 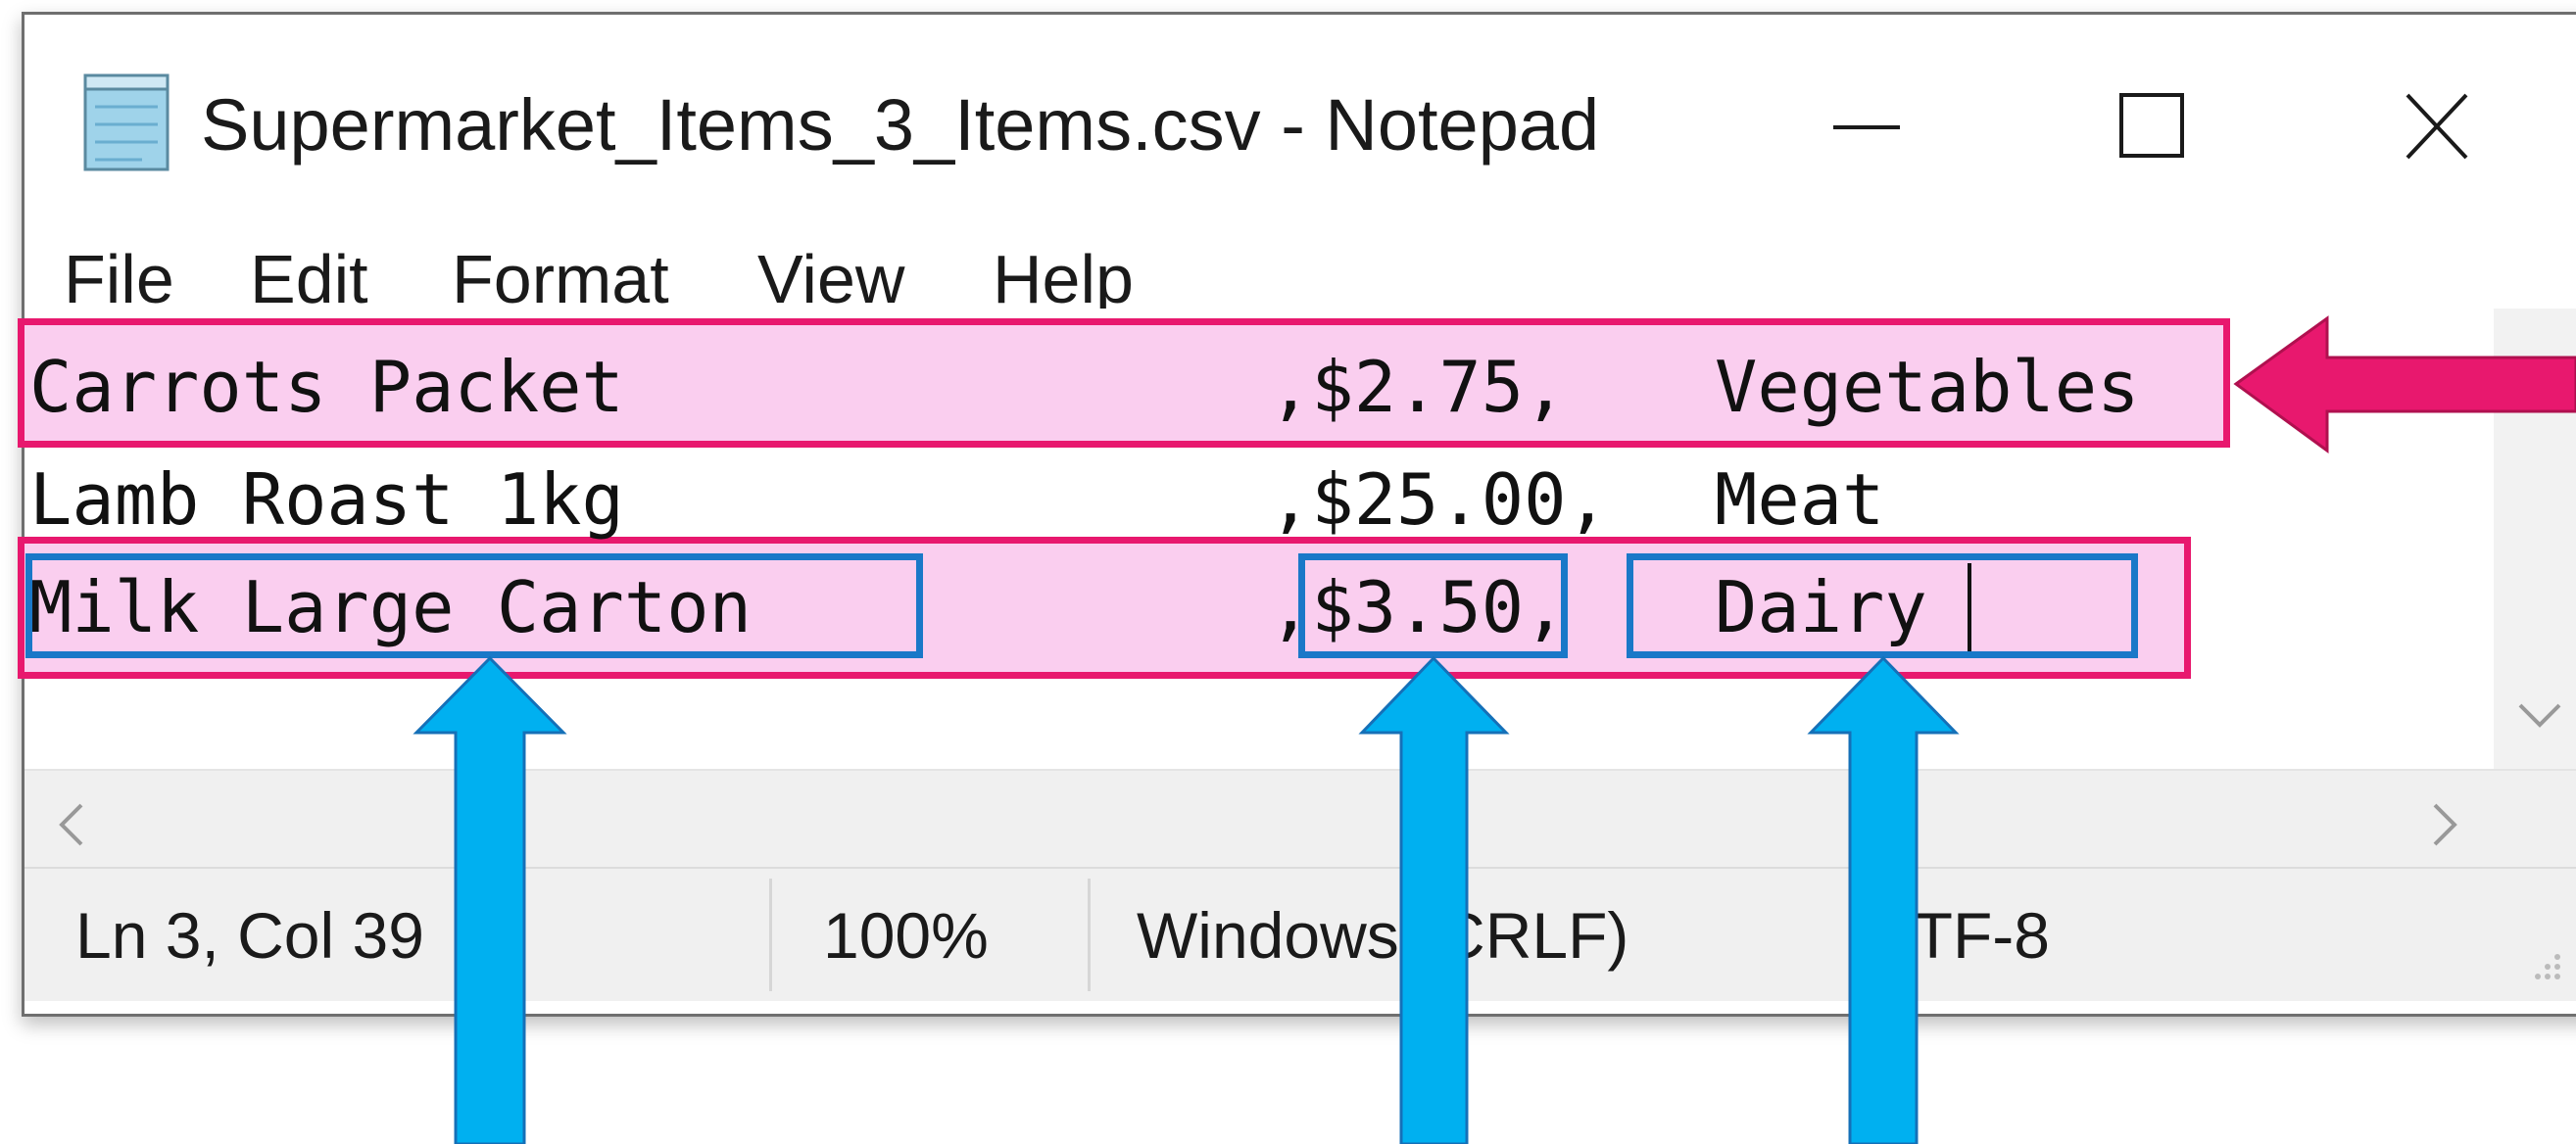 What do you see at coordinates (2404, 384) in the screenshot?
I see `arrow-pink-left` at bounding box center [2404, 384].